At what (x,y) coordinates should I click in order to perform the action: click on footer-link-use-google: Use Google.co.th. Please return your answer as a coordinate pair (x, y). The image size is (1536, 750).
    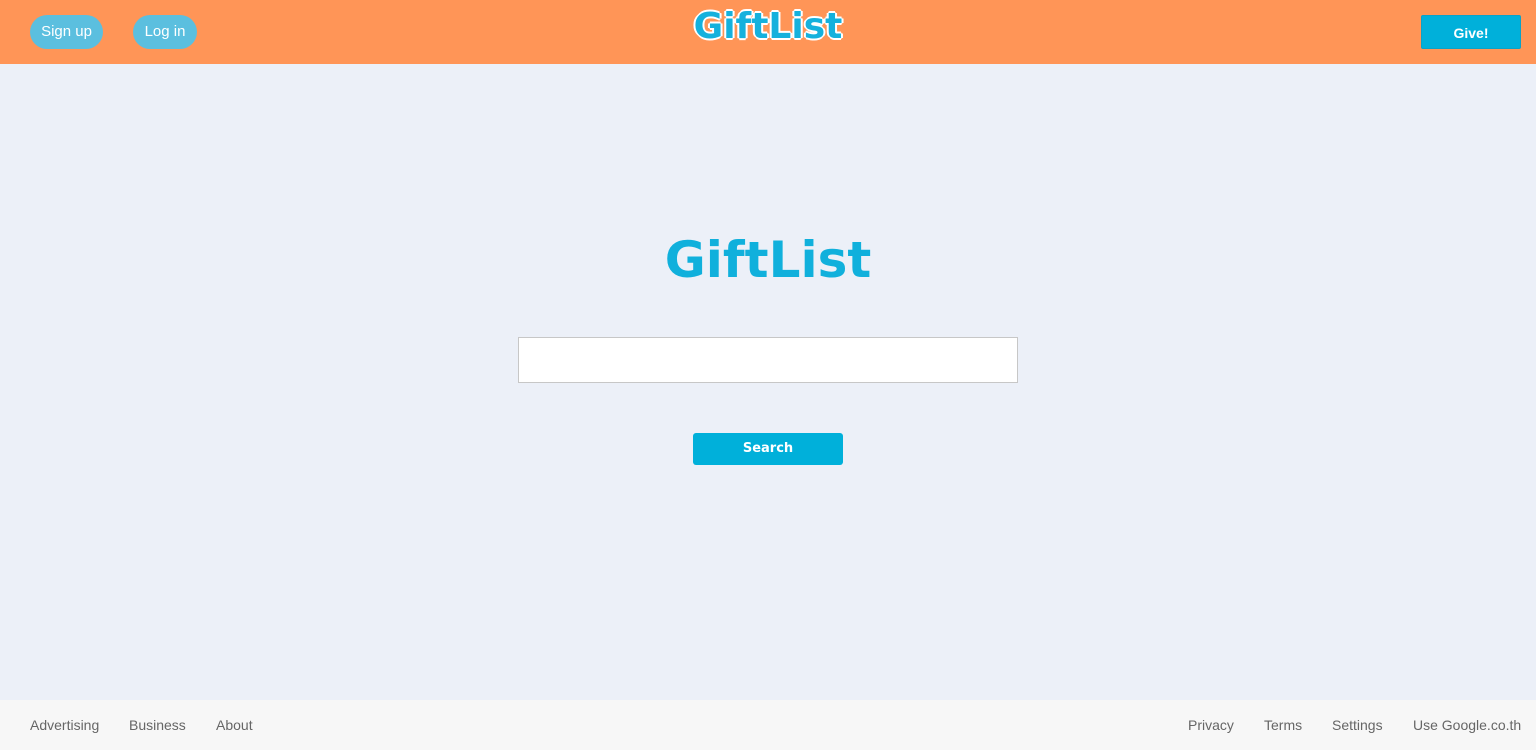
    Looking at the image, I should click on (1467, 725).